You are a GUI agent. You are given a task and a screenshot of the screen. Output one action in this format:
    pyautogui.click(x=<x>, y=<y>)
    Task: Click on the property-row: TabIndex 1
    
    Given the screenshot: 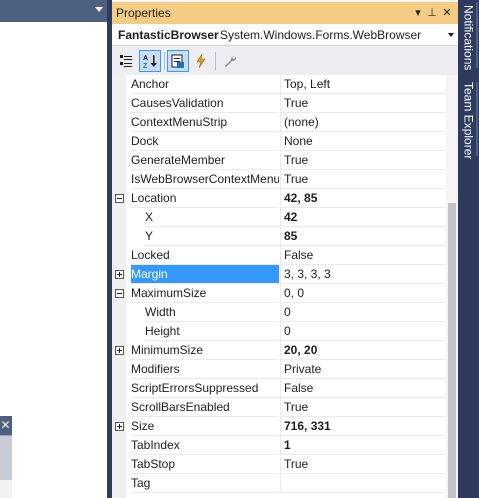 What is the action you would take?
    pyautogui.click(x=279, y=445)
    